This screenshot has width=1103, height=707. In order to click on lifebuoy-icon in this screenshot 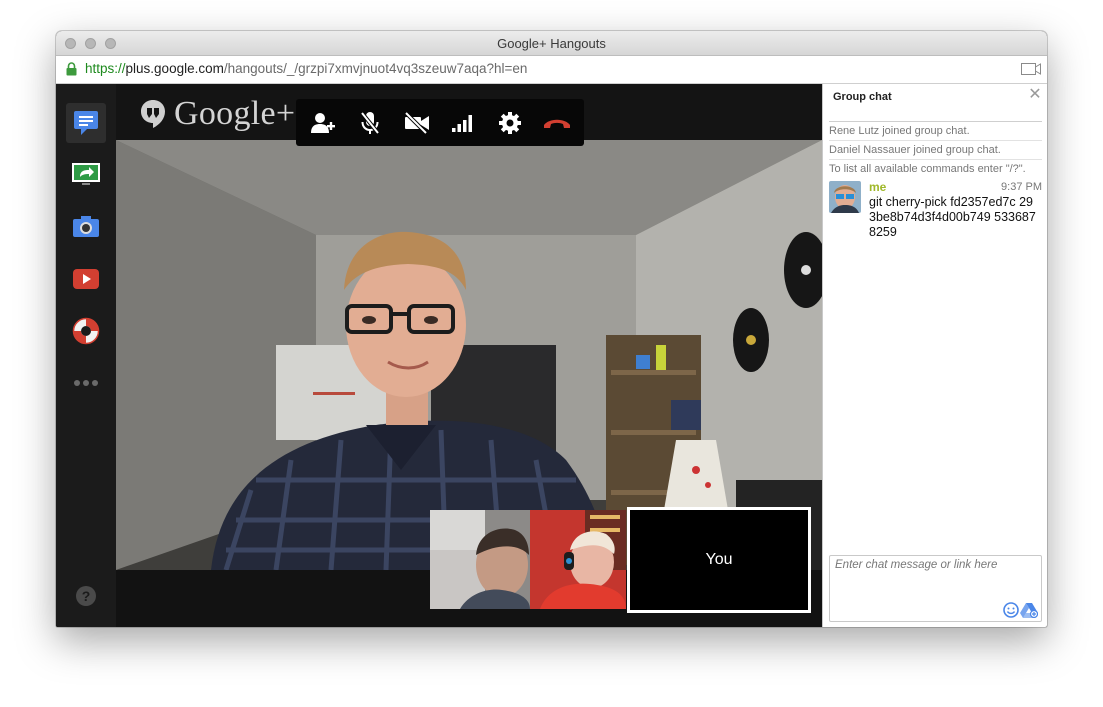, I will do `click(86, 331)`.